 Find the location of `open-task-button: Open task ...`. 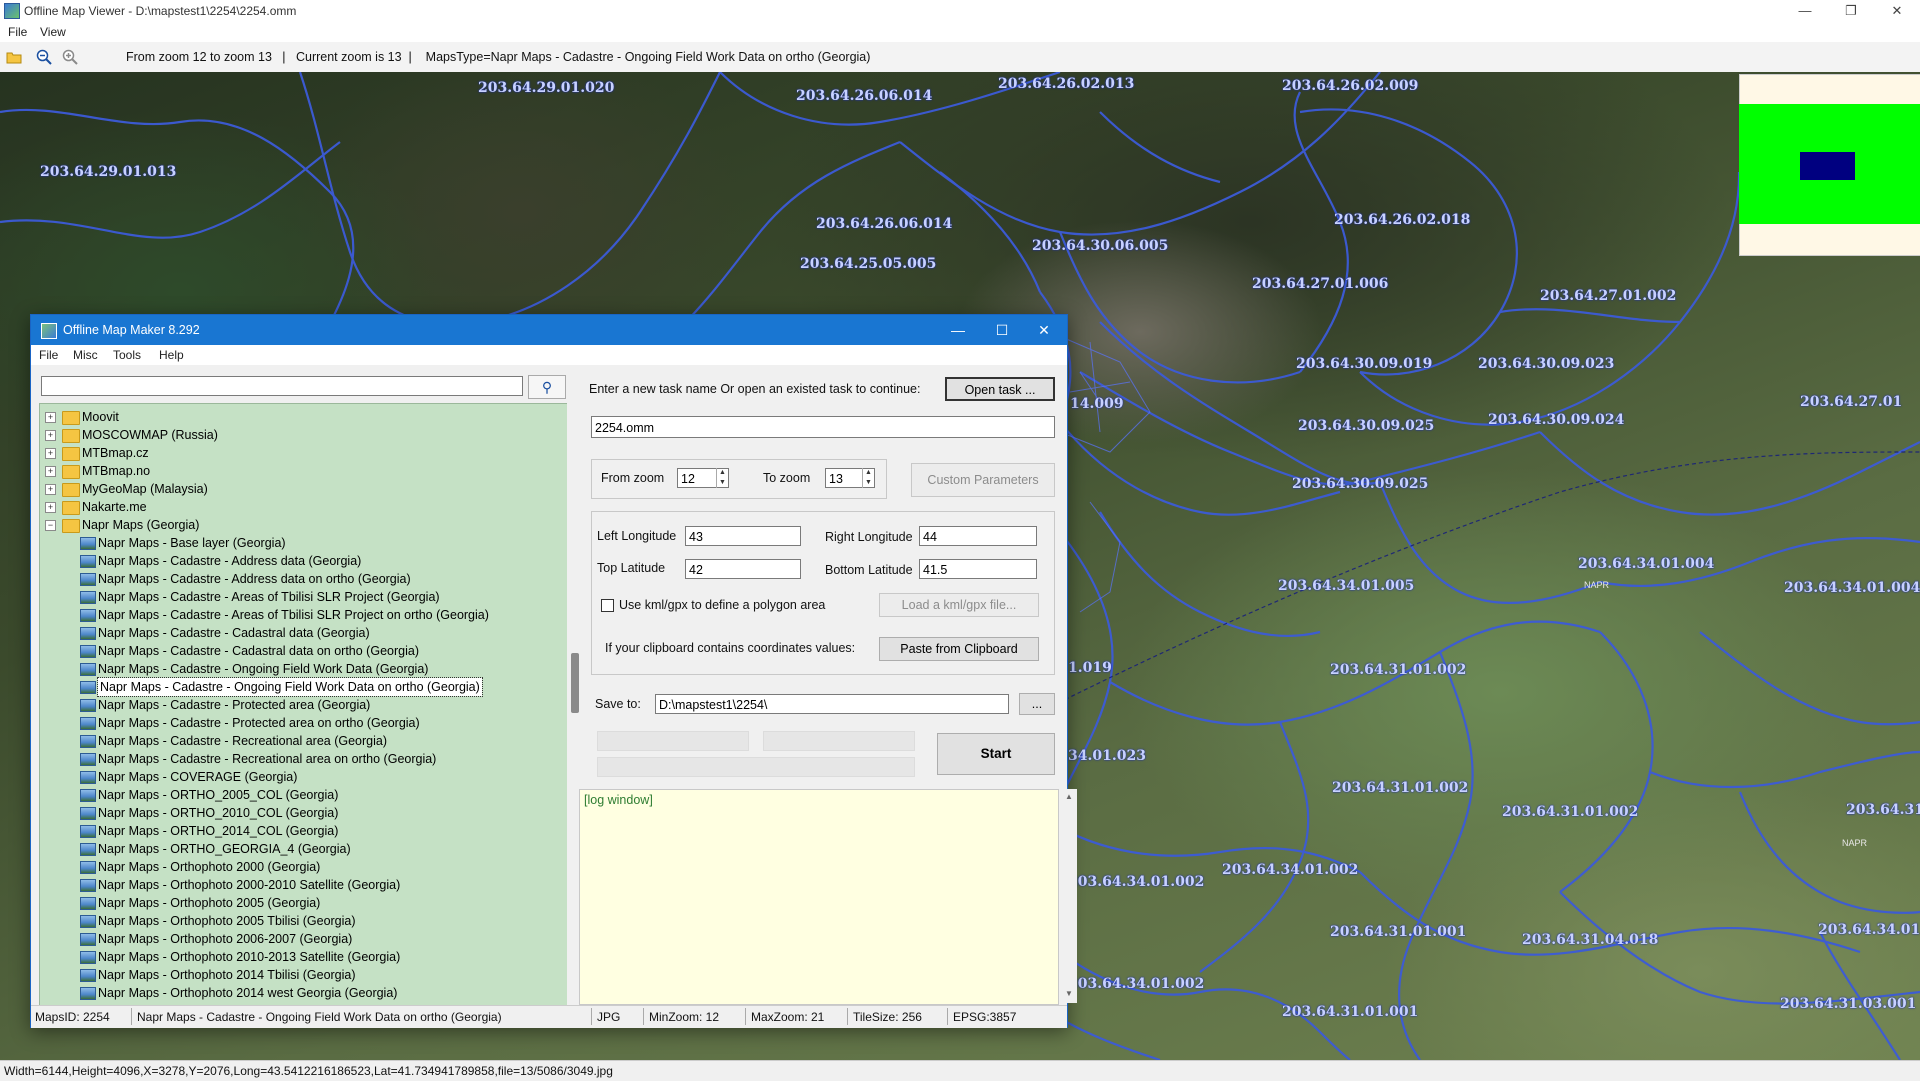

open-task-button: Open task ... is located at coordinates (1000, 389).